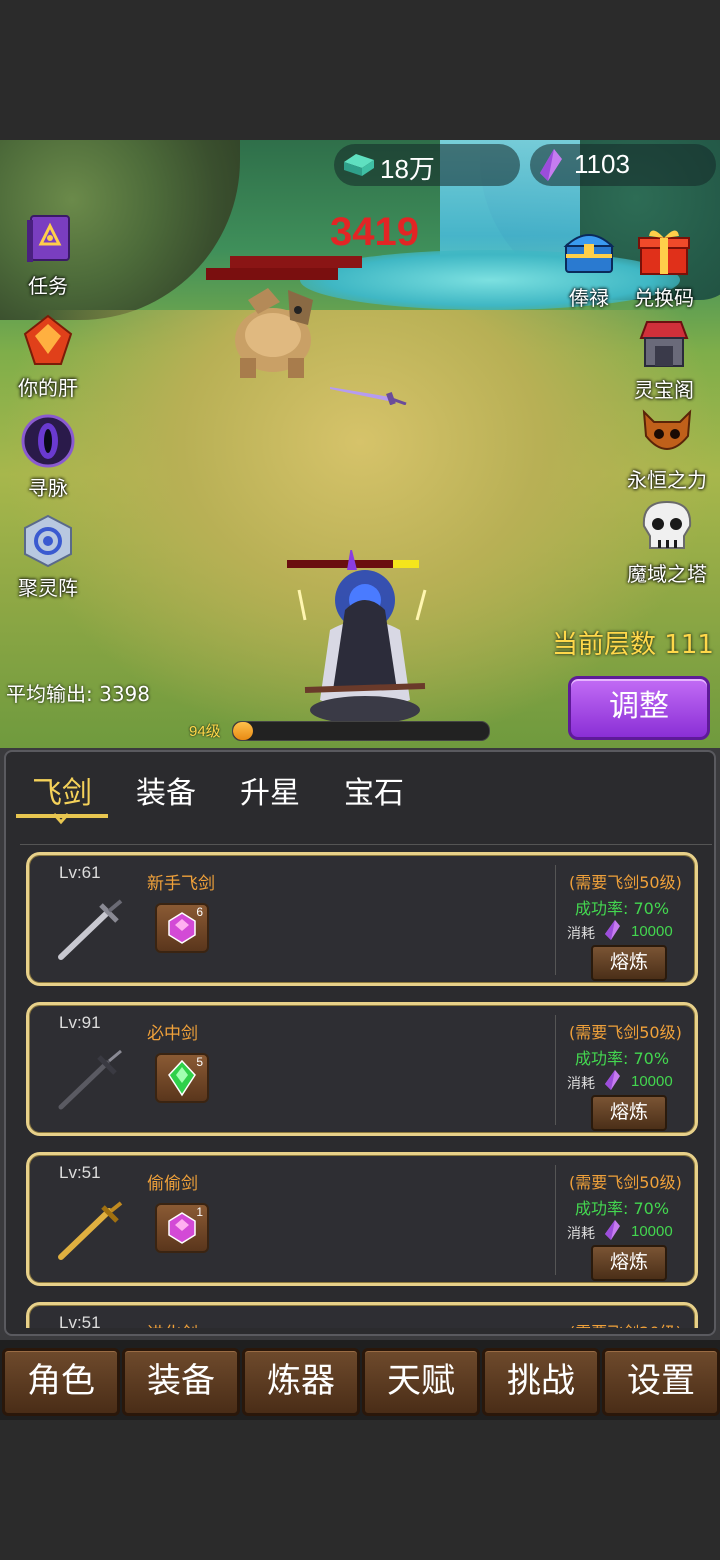  What do you see at coordinates (602, 164) in the screenshot?
I see `crystal-amount: 1103` at bounding box center [602, 164].